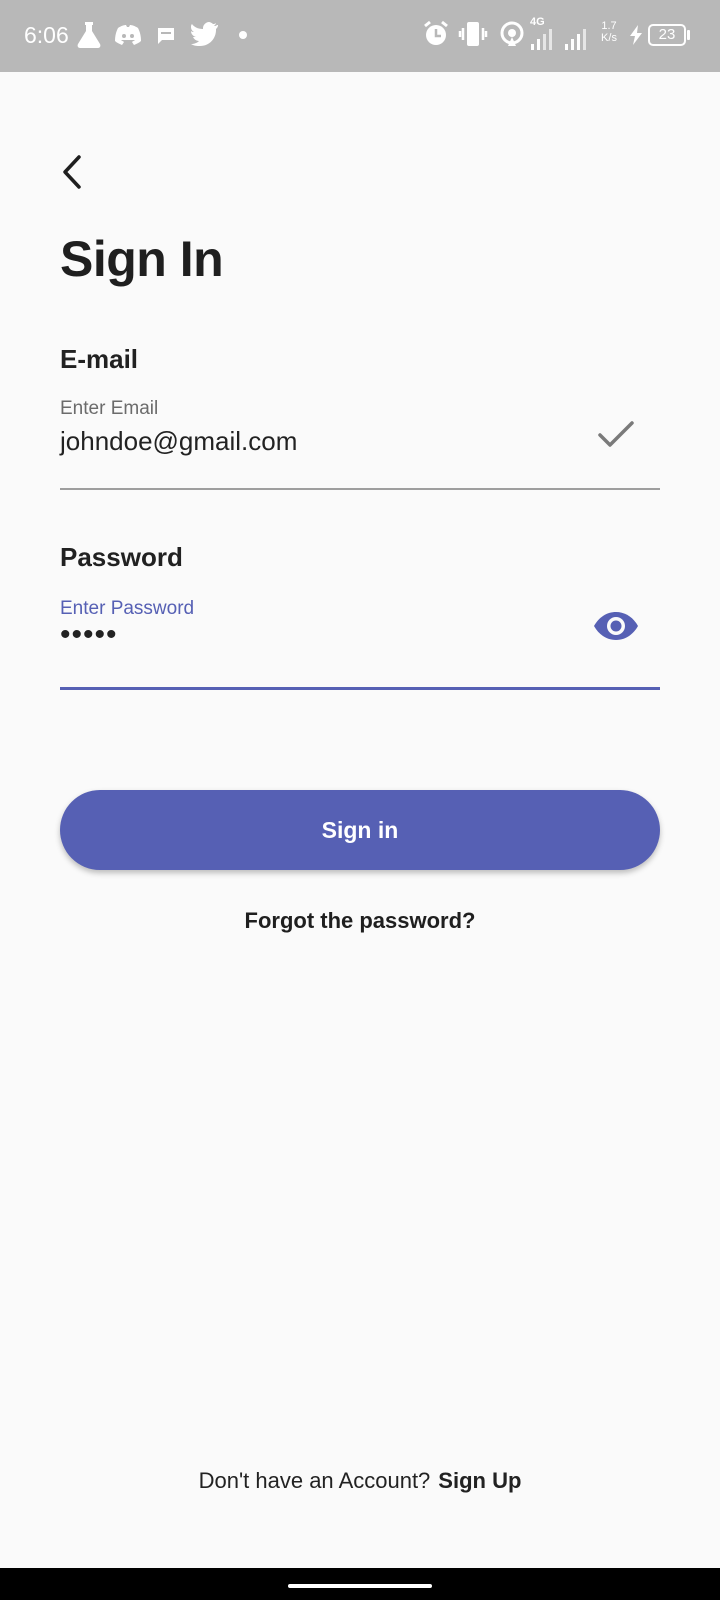  I want to click on battery-icon: 23, so click(667, 35).